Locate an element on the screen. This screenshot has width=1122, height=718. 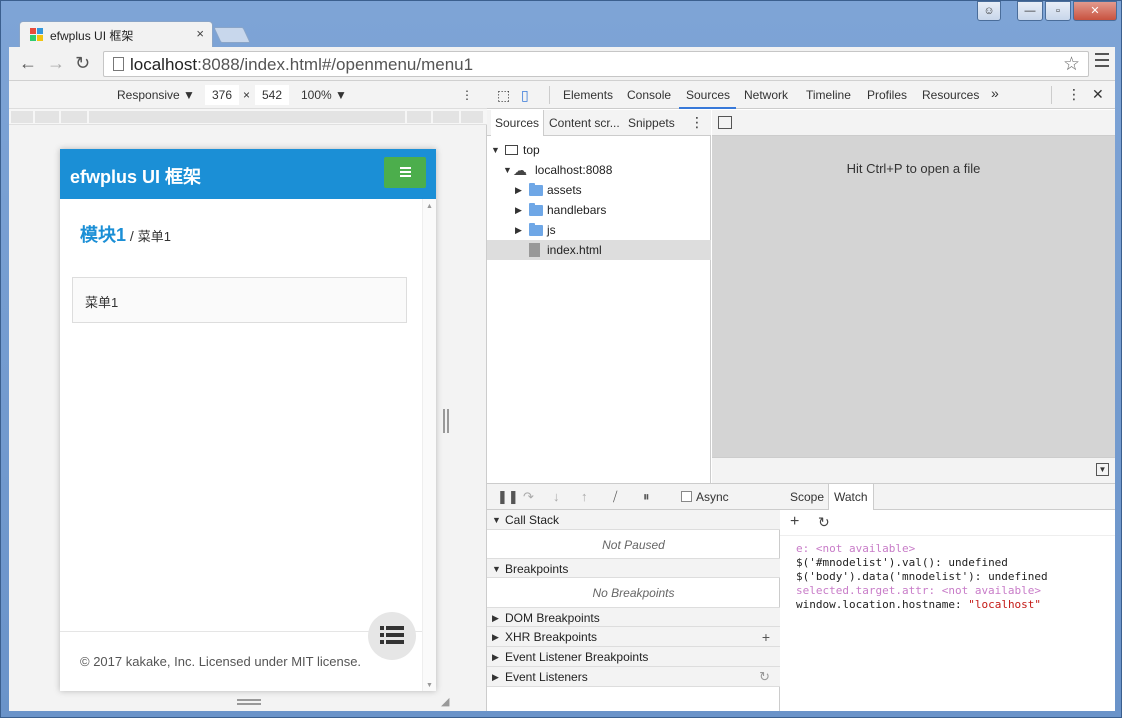
step-over-icon: ↷ is located at coordinates (528, 497).